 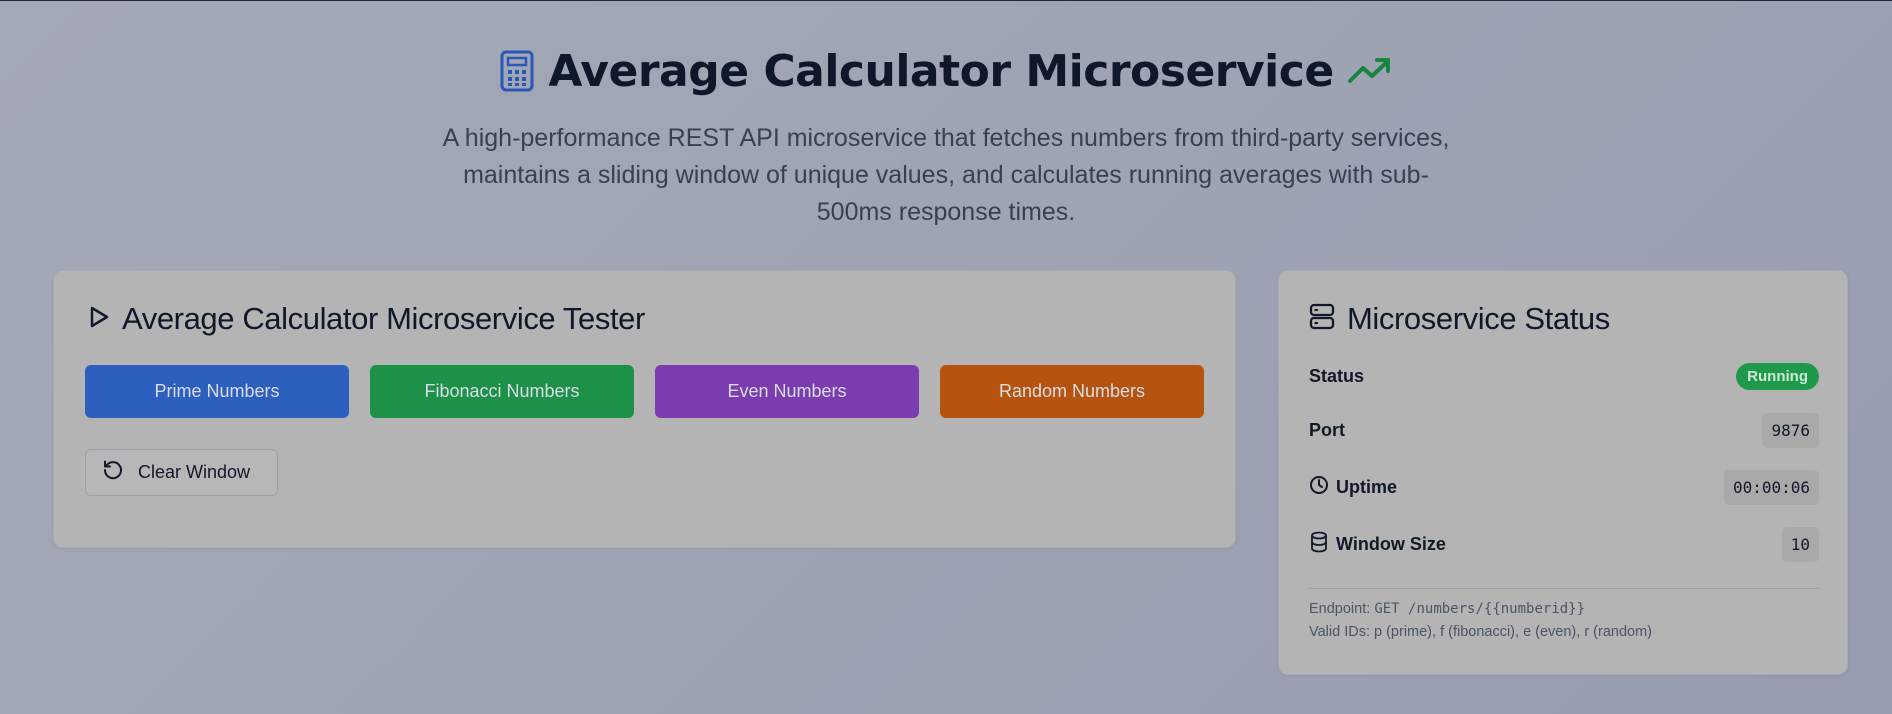 I want to click on status-card-title: Microservice Status, so click(x=1478, y=318).